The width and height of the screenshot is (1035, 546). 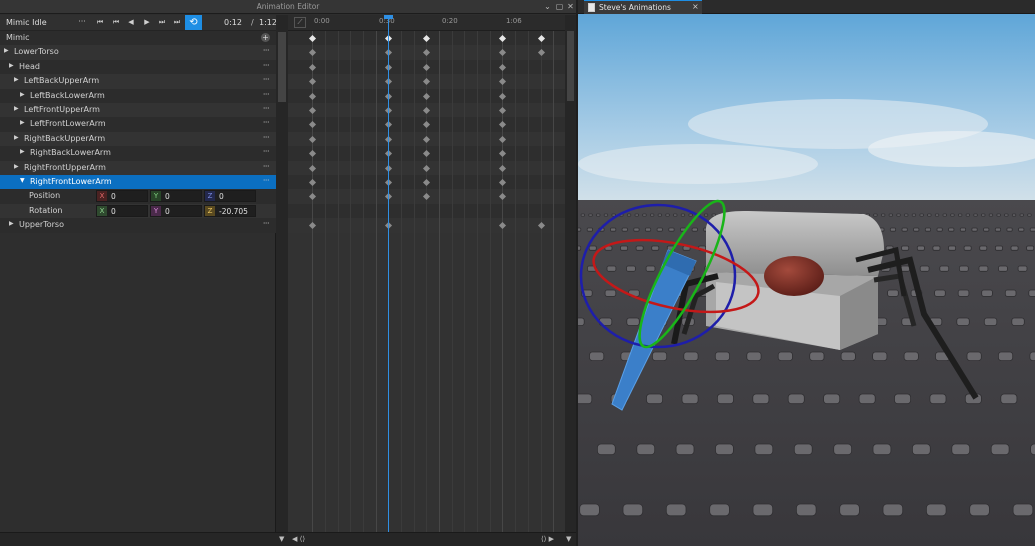 What do you see at coordinates (426, 23) in the screenshot?
I see `timeline-ruler: ⟋ 0:00 0:30 0:20 1:06` at bounding box center [426, 23].